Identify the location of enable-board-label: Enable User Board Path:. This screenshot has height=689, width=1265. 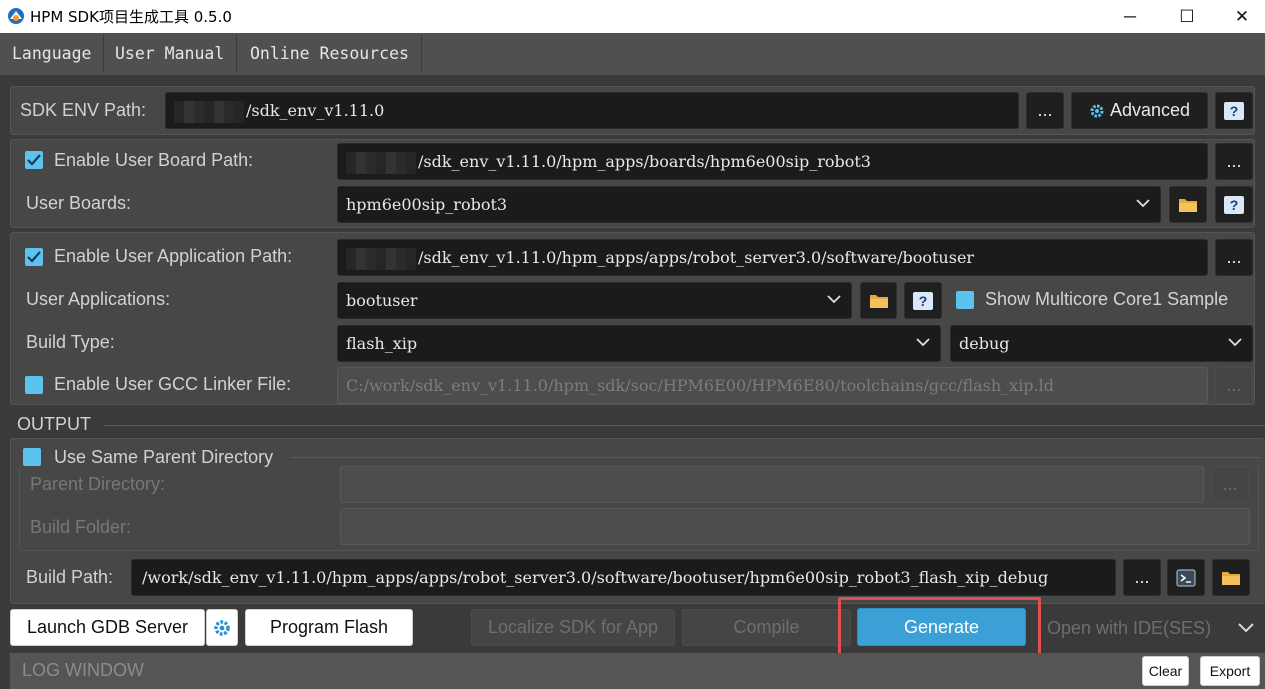
(154, 160).